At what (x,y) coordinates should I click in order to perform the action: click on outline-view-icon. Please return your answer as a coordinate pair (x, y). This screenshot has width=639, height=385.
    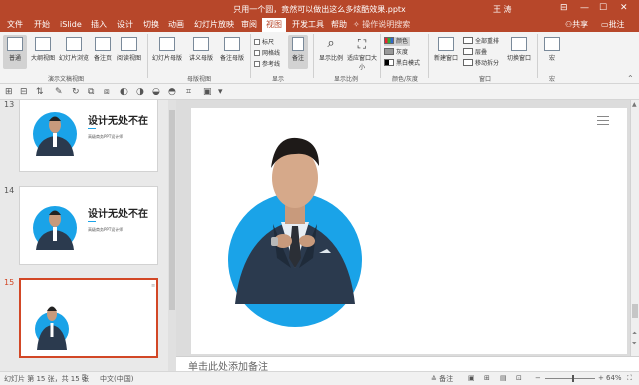
    Looking at the image, I should click on (43, 44).